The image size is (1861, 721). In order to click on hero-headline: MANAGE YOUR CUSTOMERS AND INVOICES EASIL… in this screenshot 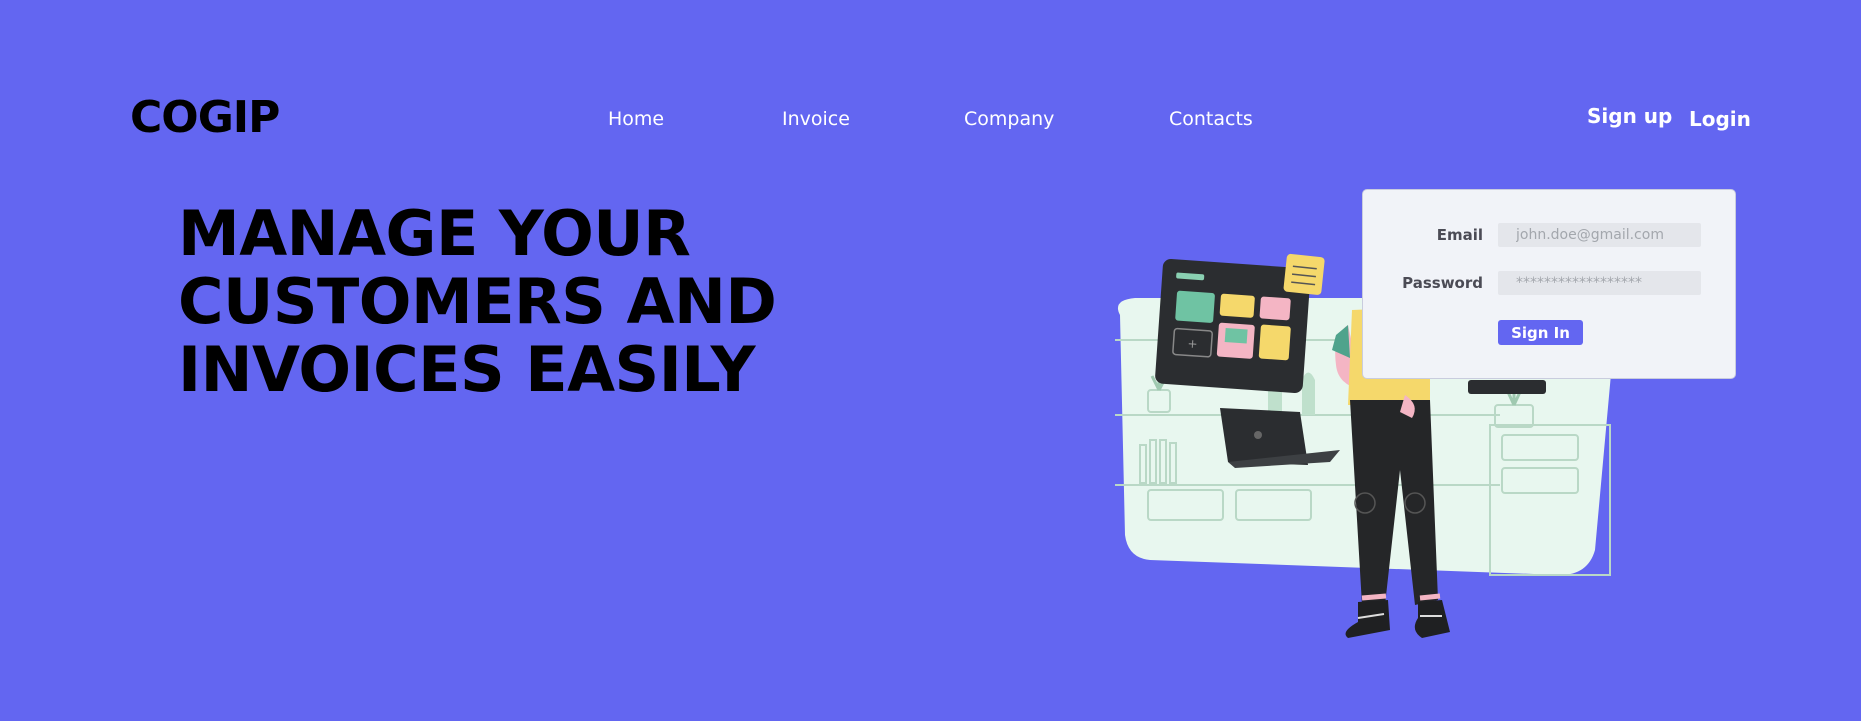, I will do `click(488, 302)`.